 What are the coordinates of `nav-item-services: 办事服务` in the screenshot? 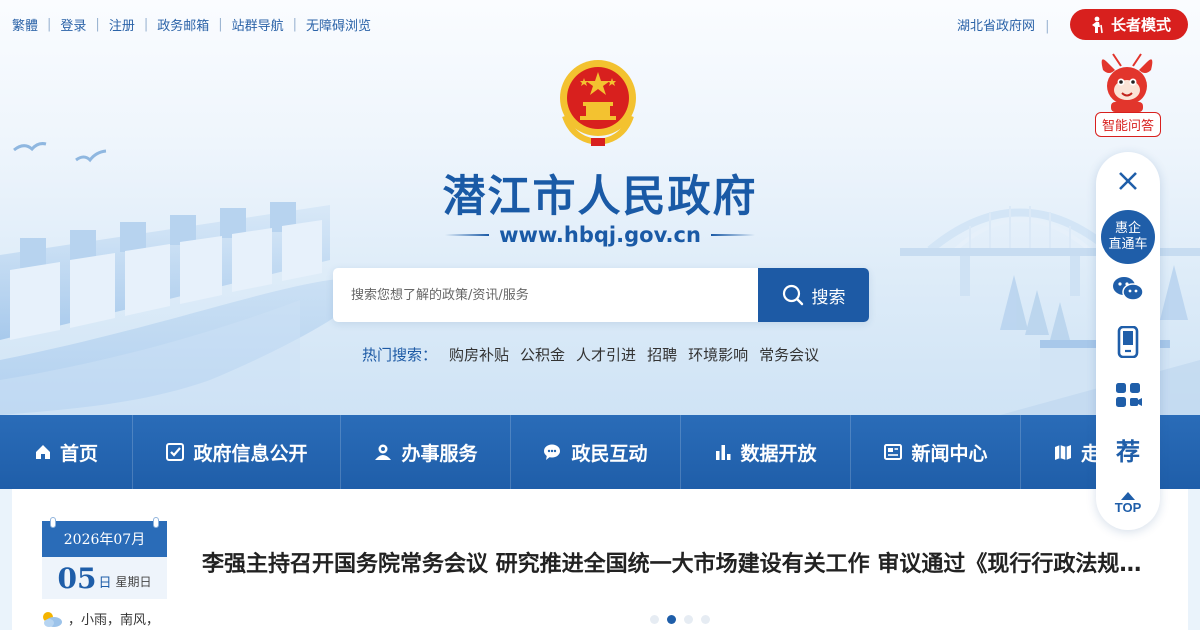 It's located at (426, 452).